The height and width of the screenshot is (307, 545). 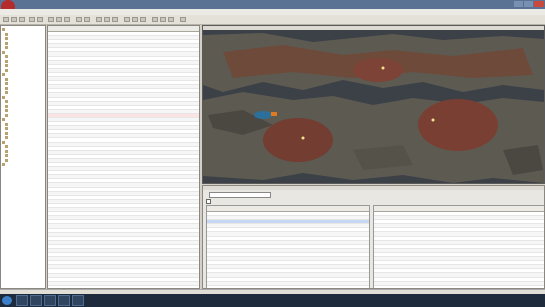 What do you see at coordinates (36, 300) in the screenshot?
I see `taskbar-browser-icon` at bounding box center [36, 300].